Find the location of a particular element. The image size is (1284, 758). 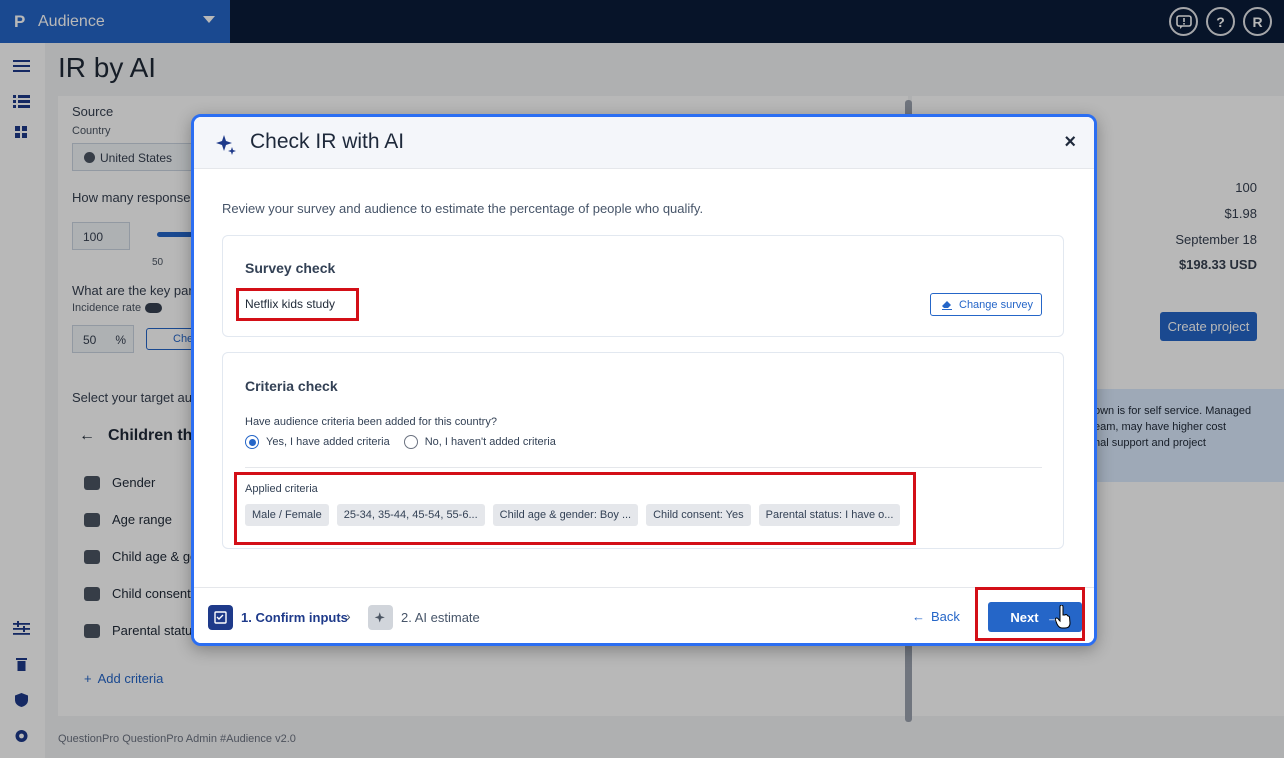

modal-title: Check IR with AI is located at coordinates (327, 141).